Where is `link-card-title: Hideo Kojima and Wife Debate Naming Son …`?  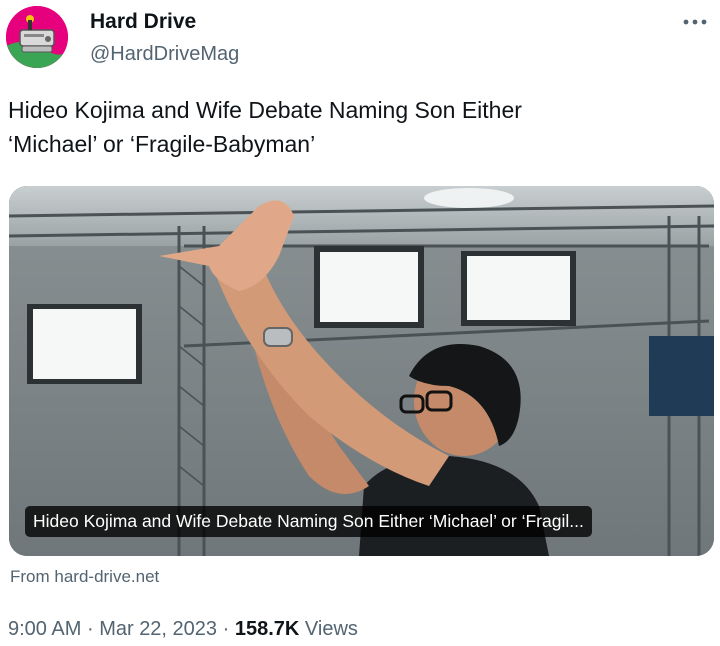 link-card-title: Hideo Kojima and Wife Debate Naming Son … is located at coordinates (308, 521).